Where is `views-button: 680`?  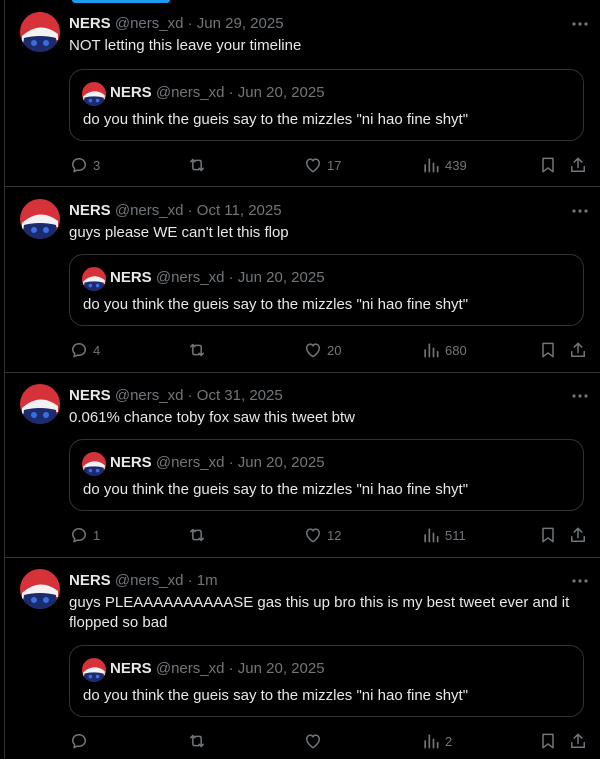
views-button: 680 is located at coordinates (444, 350).